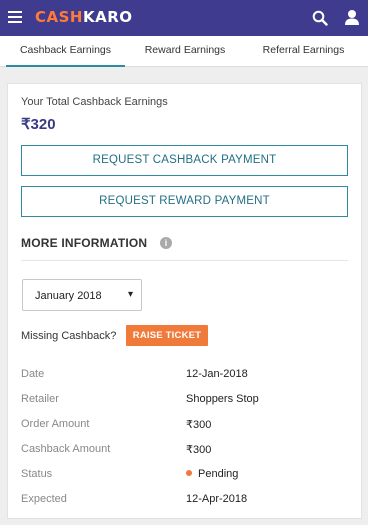  I want to click on user-icon, so click(352, 17).